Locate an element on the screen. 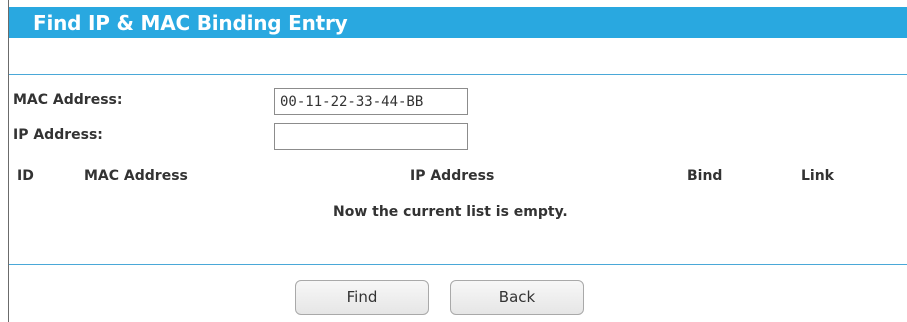 Image resolution: width=907 pixels, height=322 pixels. back-button: Back is located at coordinates (517, 297).